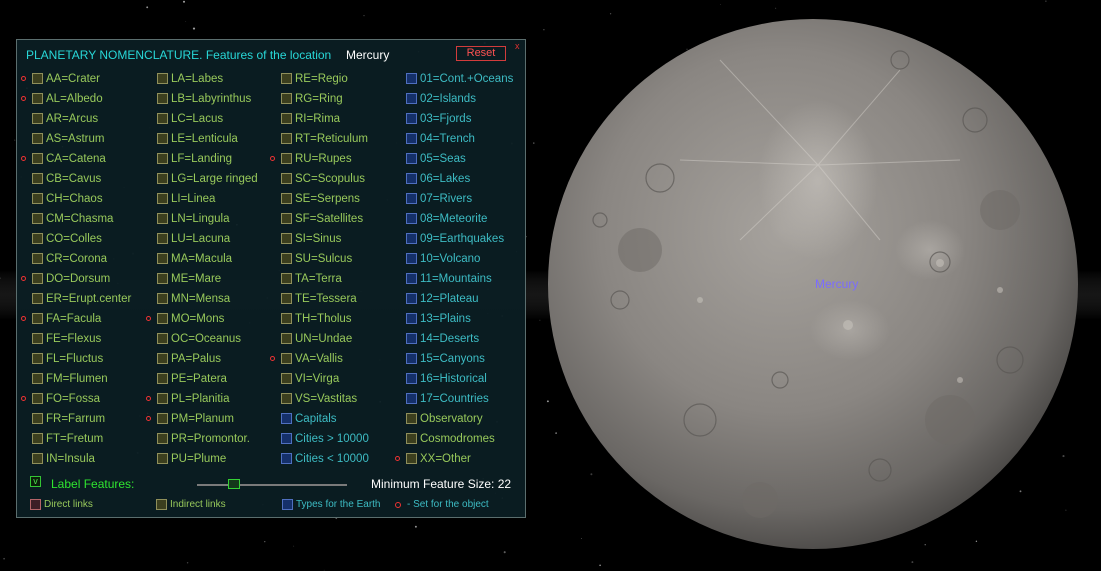  What do you see at coordinates (446, 199) in the screenshot?
I see `feature-label: 07=Rivers` at bounding box center [446, 199].